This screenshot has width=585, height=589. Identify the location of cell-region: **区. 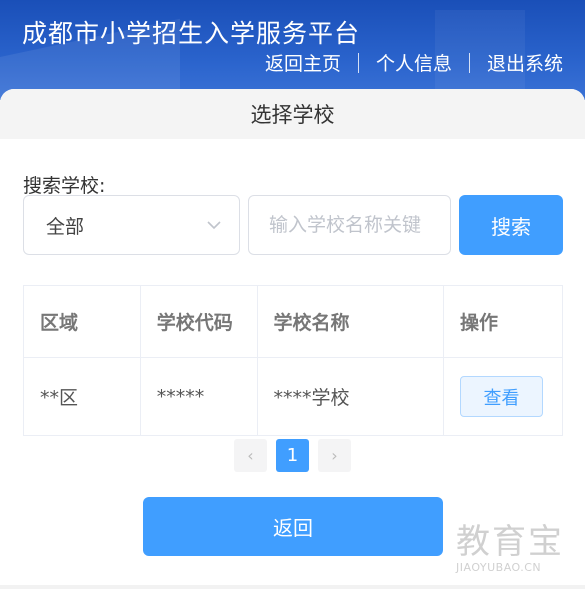
(82, 396).